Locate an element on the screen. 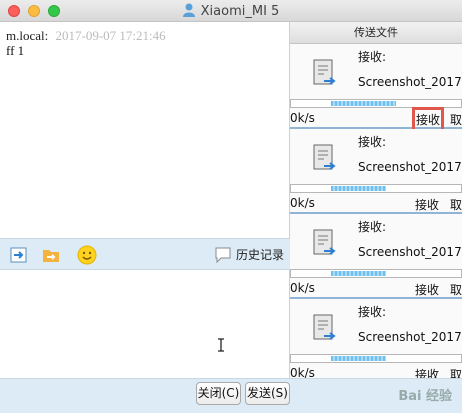 This screenshot has height=413, width=462. send-folder-icon is located at coordinates (51, 255).